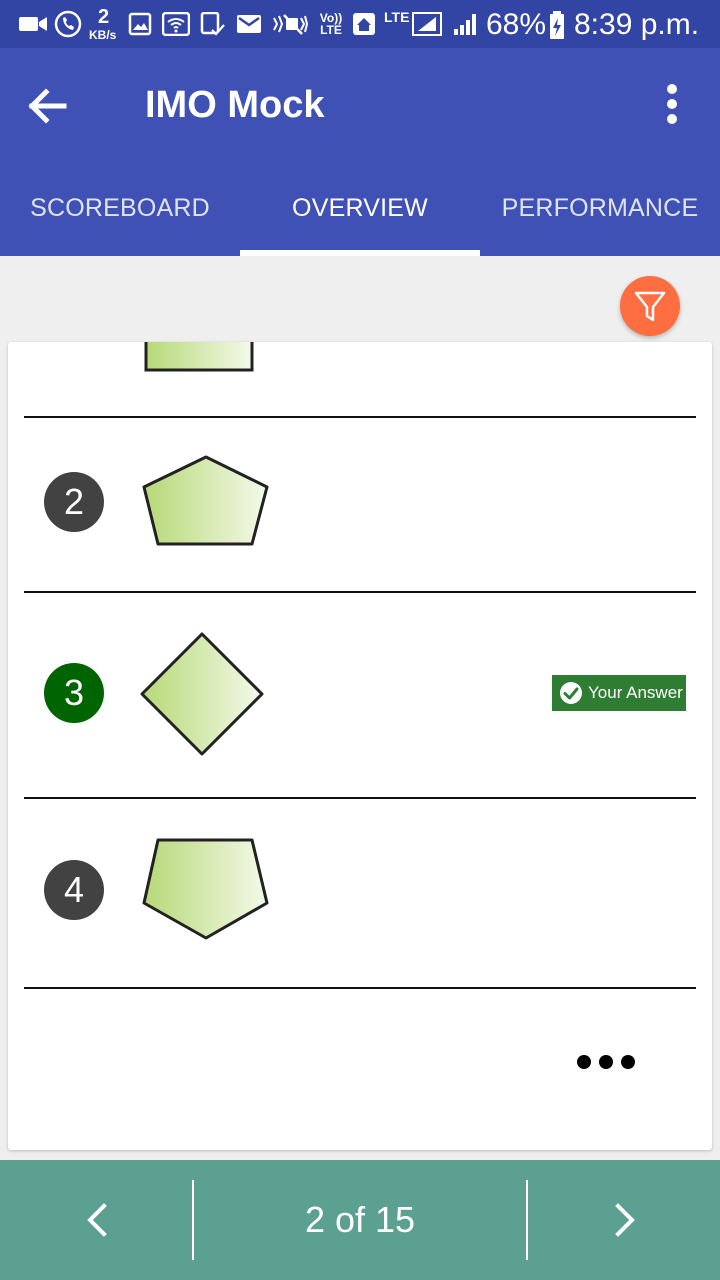 This screenshot has width=720, height=1280. What do you see at coordinates (360, 253) in the screenshot?
I see `tab-indicator` at bounding box center [360, 253].